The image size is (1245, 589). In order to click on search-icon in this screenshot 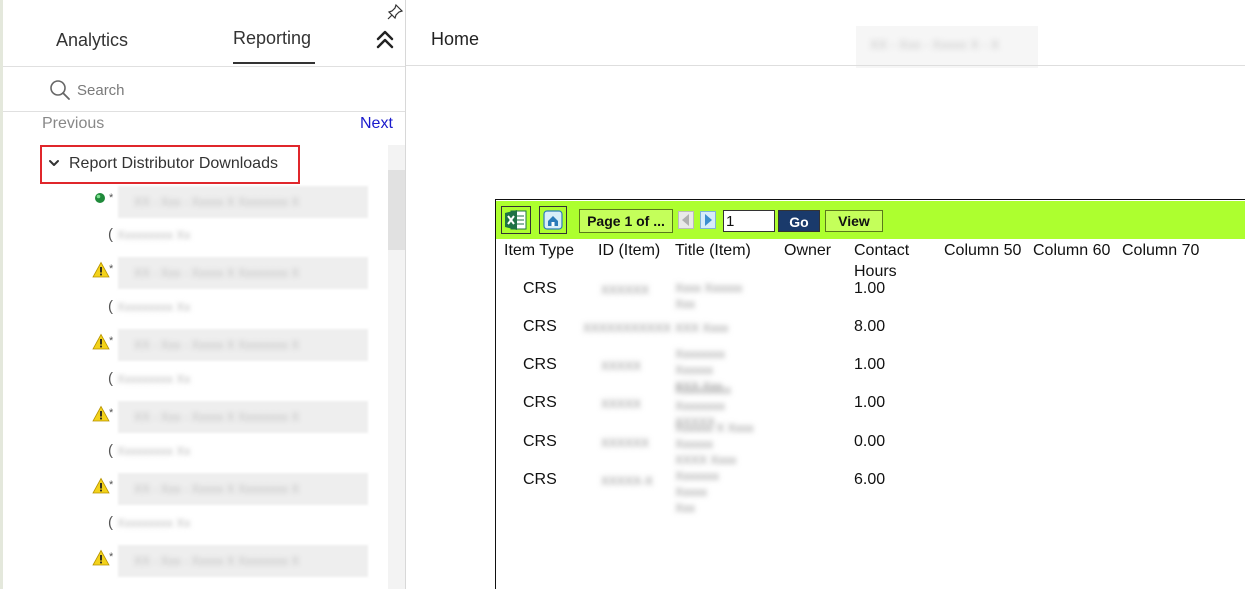, I will do `click(60, 90)`.